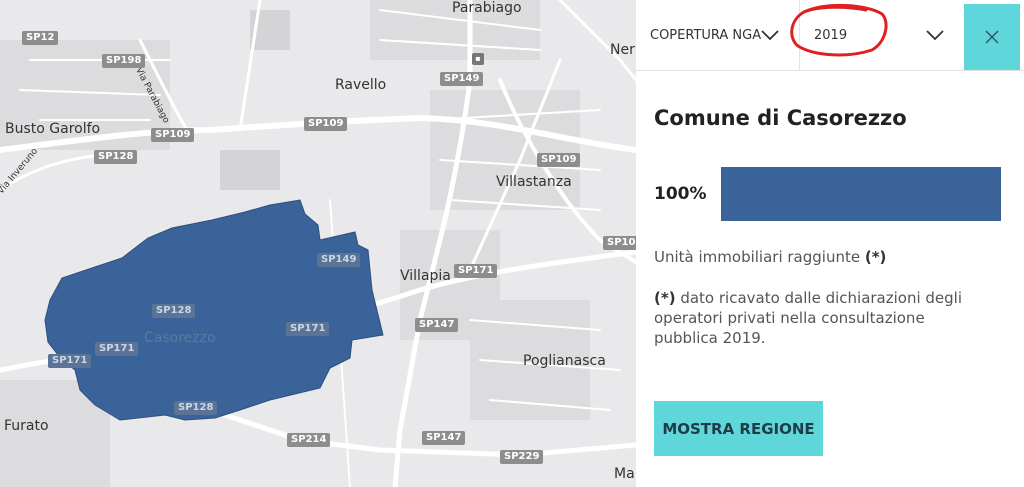  I want to click on year-dropdown: 2019, so click(881, 35).